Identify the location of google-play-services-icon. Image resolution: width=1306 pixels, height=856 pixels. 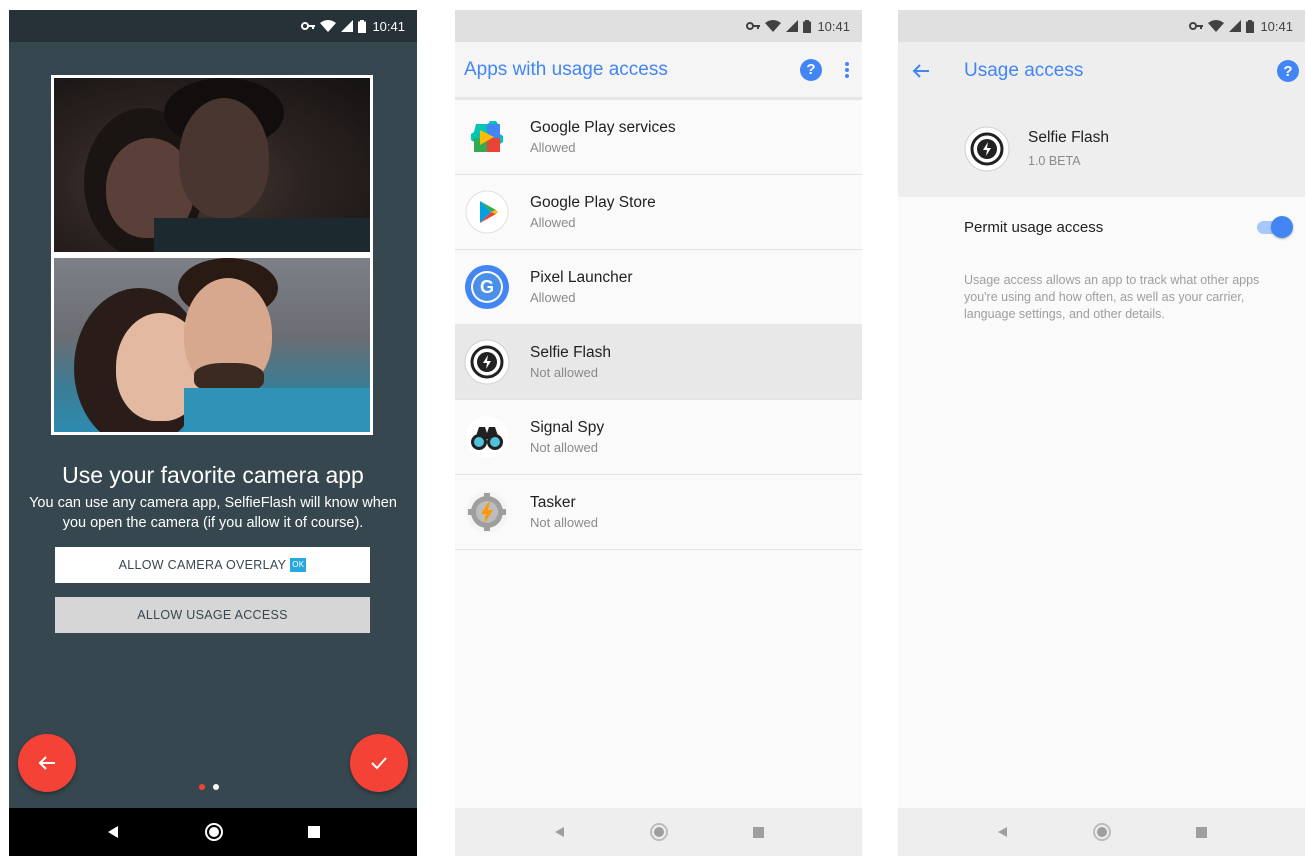
(487, 137).